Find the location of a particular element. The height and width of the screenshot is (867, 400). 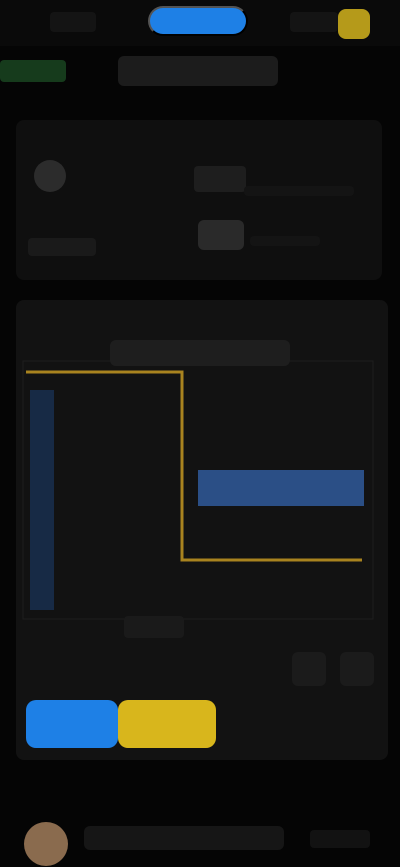

center-nav-button is located at coordinates (198, 21).